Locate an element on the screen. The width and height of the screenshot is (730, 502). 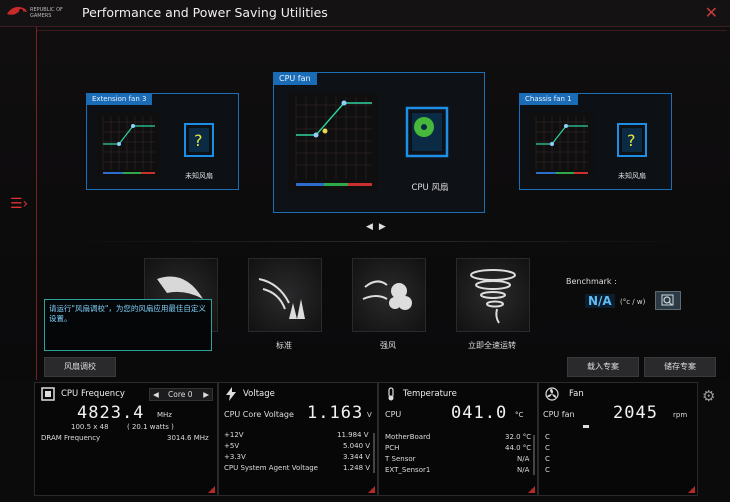
gear-icon: ⚙ is located at coordinates (708, 396).